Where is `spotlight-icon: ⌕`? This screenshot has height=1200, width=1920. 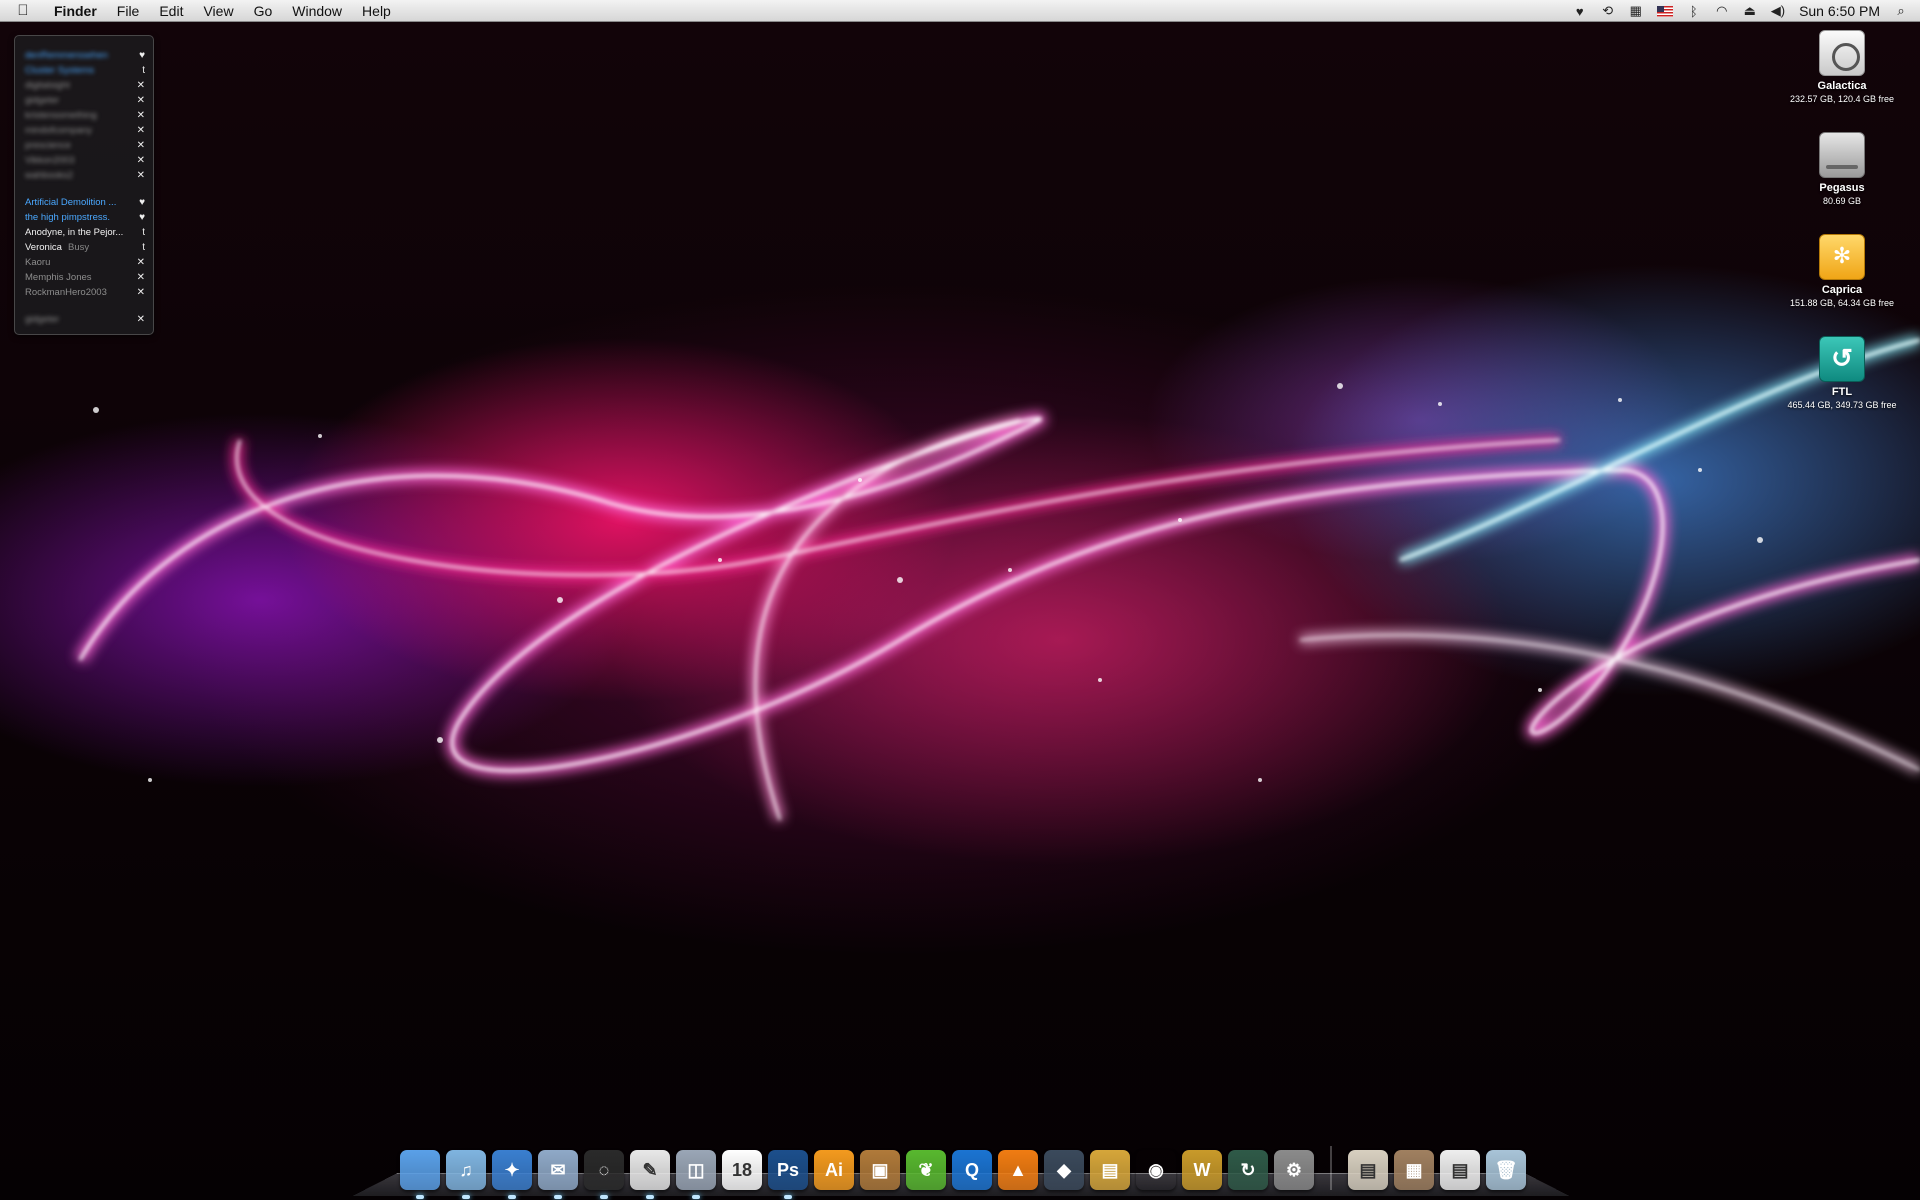
spotlight-icon: ⌕ is located at coordinates (1901, 11).